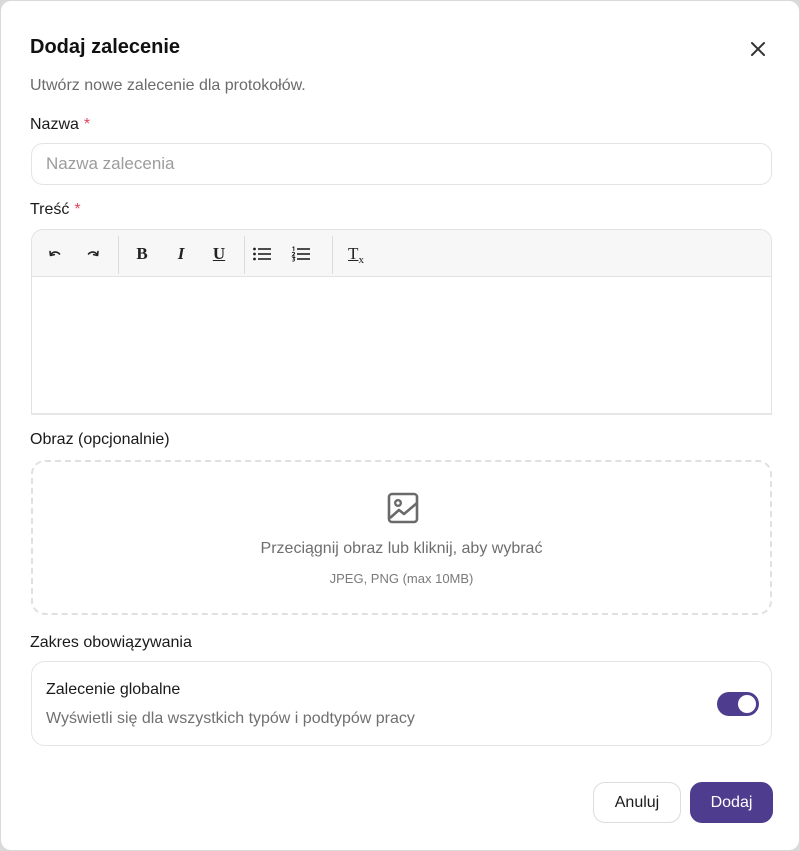  What do you see at coordinates (142, 254) in the screenshot?
I see `bold-button: B` at bounding box center [142, 254].